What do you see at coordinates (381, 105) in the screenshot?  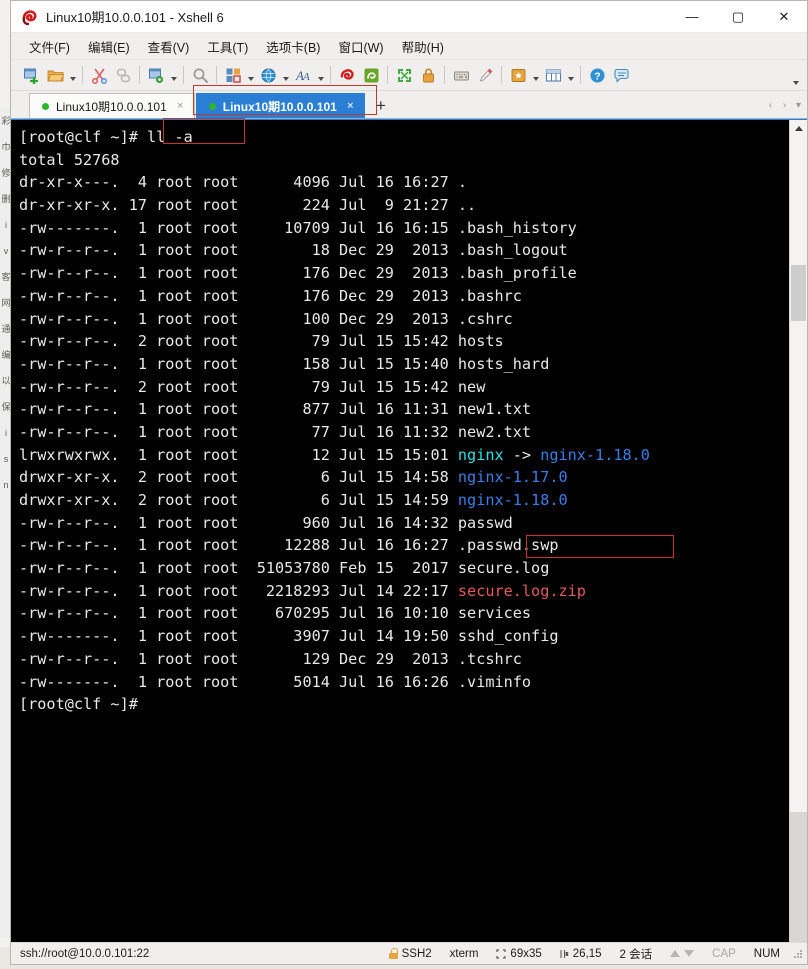 I see `new-tab-button: +` at bounding box center [381, 105].